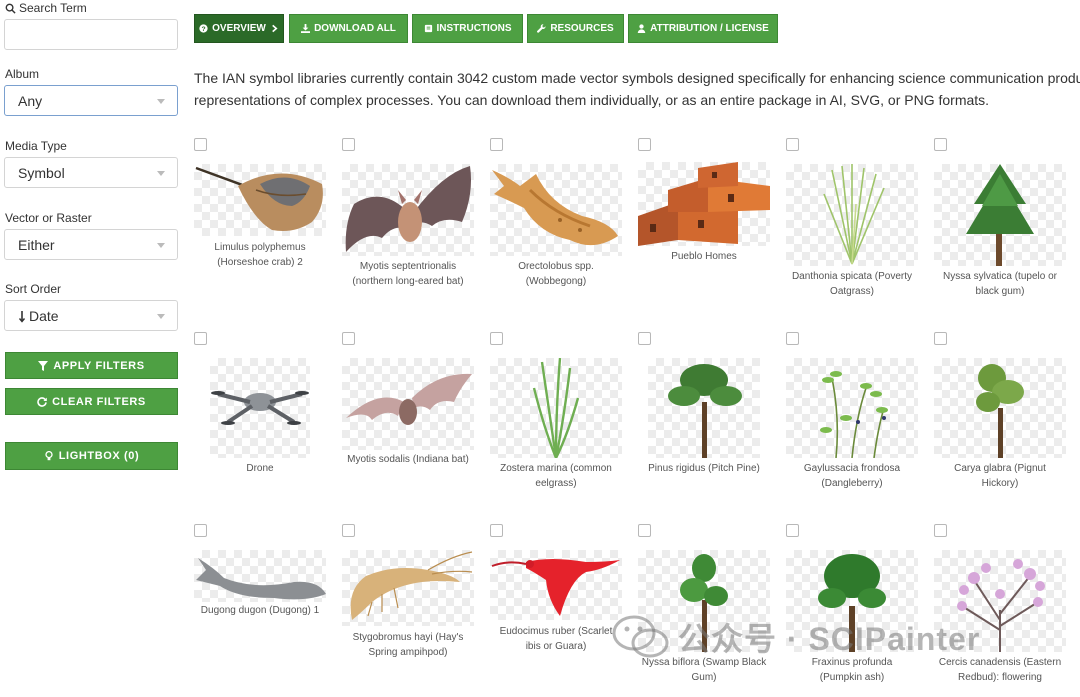  I want to click on horseshoe-crab-image, so click(259, 198).